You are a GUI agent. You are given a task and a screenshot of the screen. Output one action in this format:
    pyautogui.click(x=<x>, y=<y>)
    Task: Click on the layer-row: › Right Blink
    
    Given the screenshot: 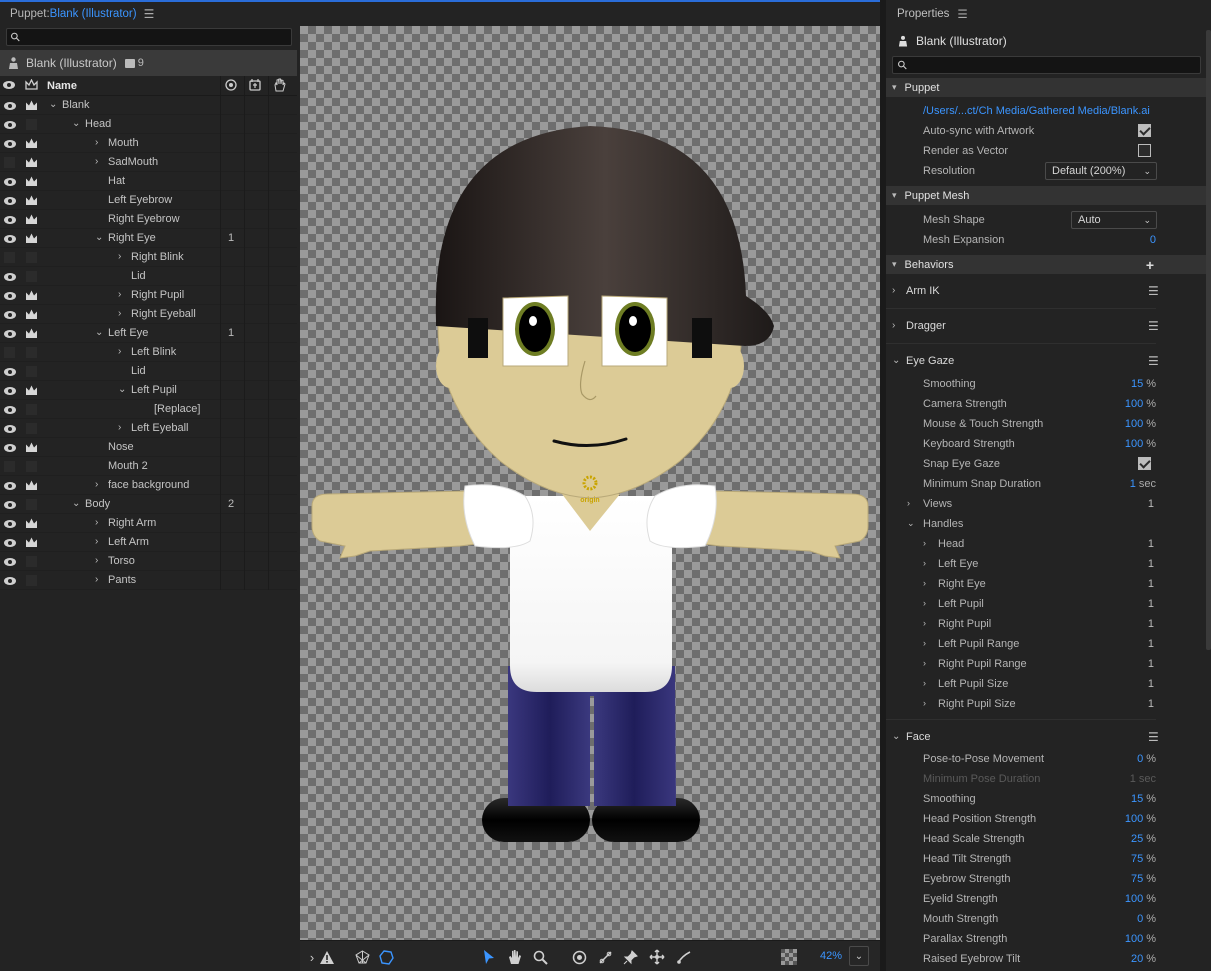 What is the action you would take?
    pyautogui.click(x=148, y=257)
    